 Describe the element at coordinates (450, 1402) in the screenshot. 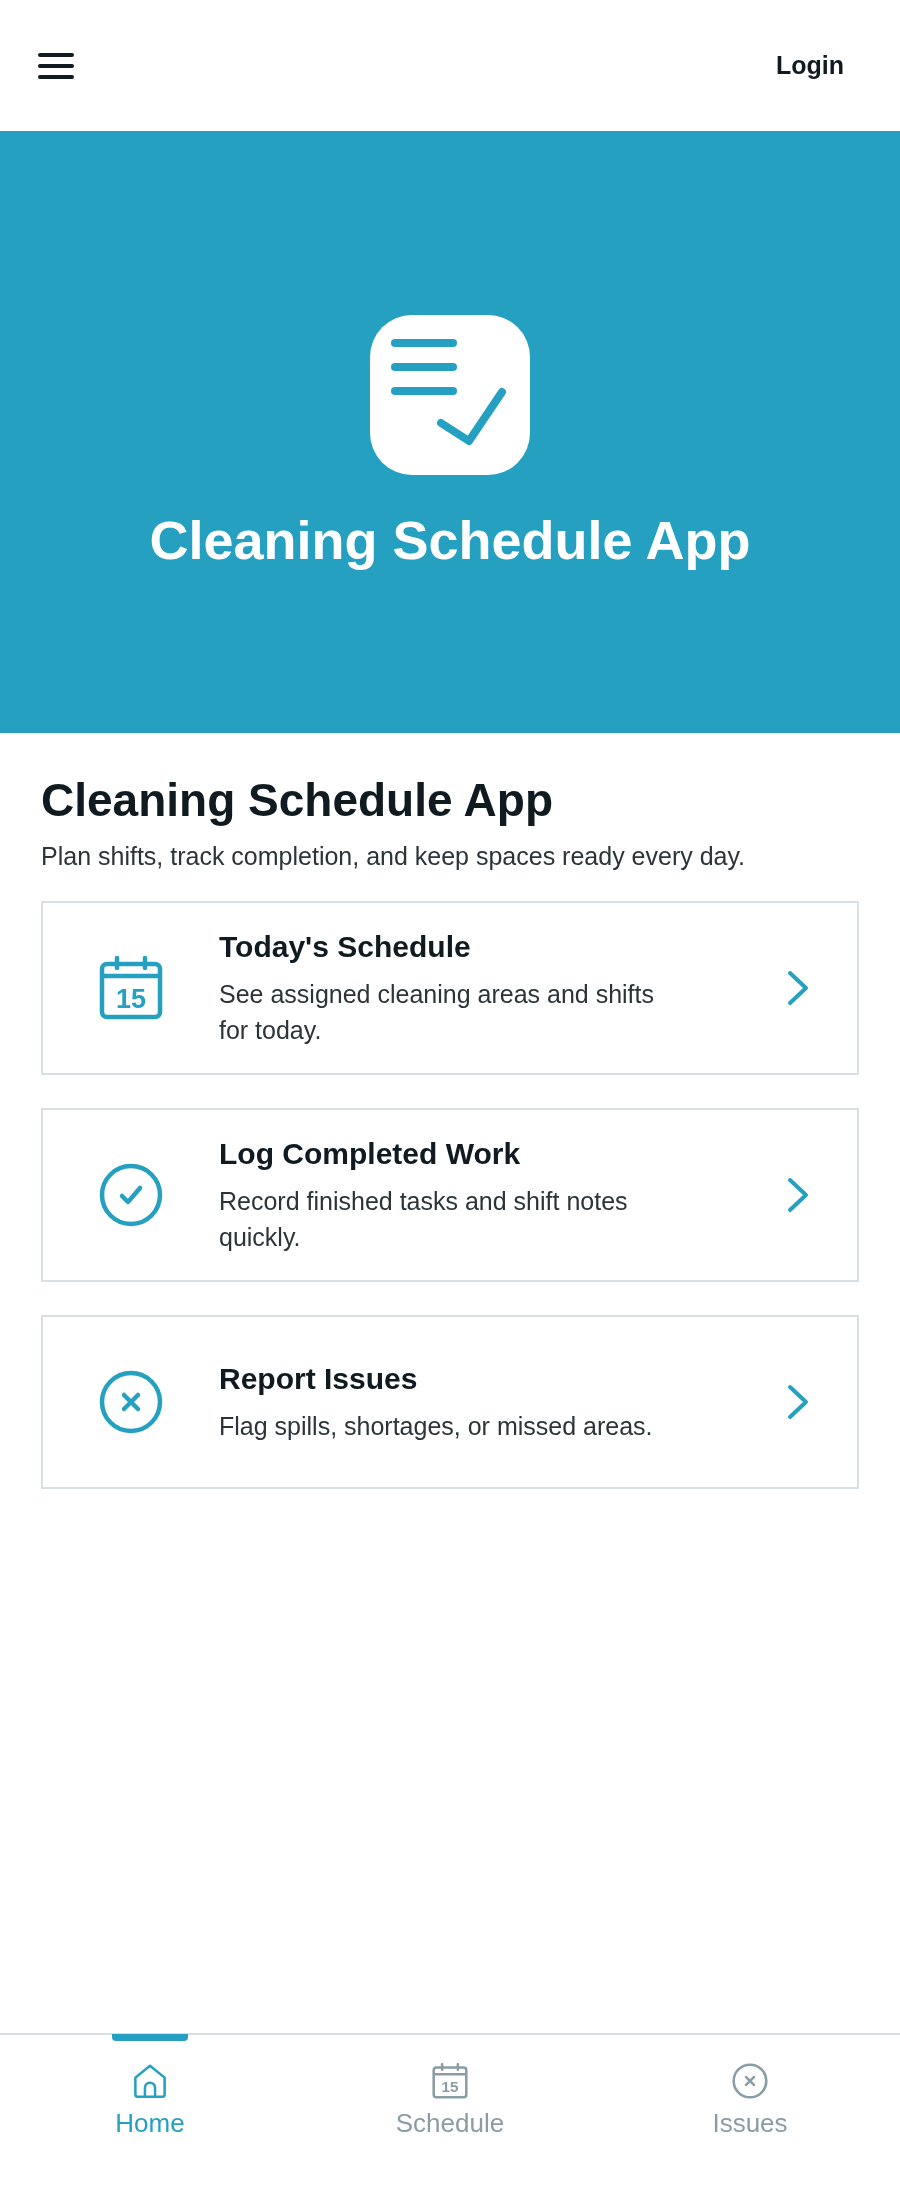

I see `feature-card: Report Issues Flag spills, shortages, or missed areas.` at that location.